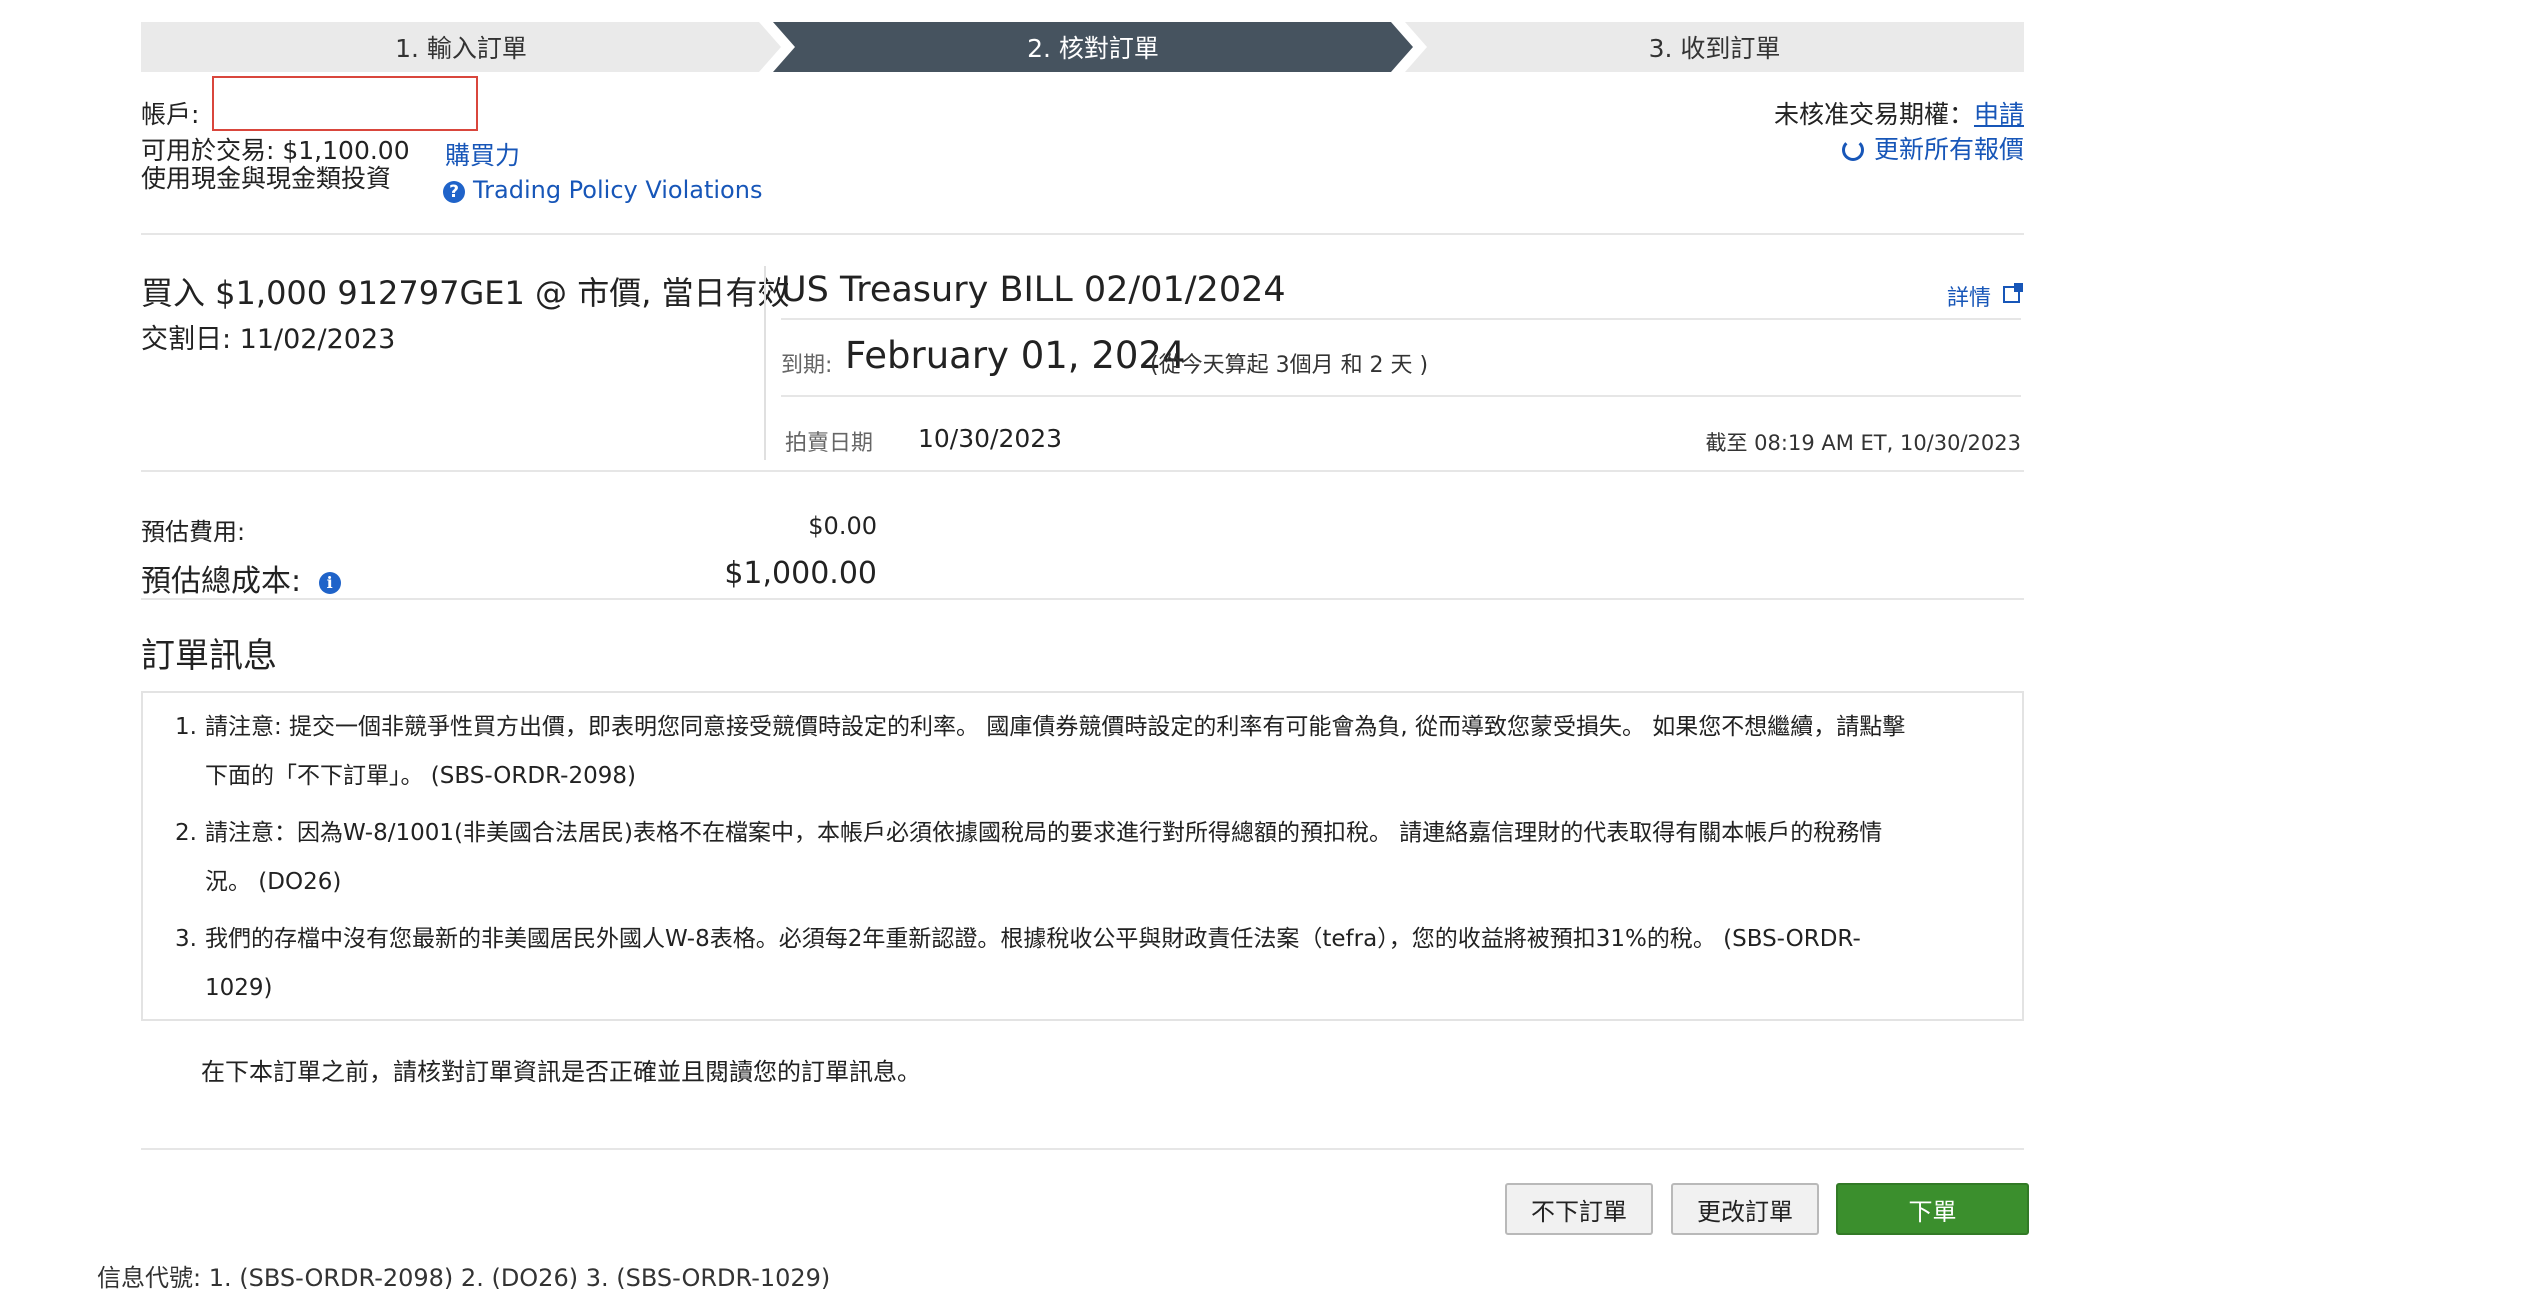 This screenshot has height=1293, width=2542. Describe the element at coordinates (461, 47) in the screenshot. I see `step-enter-order: 1. 輸入訂單` at that location.